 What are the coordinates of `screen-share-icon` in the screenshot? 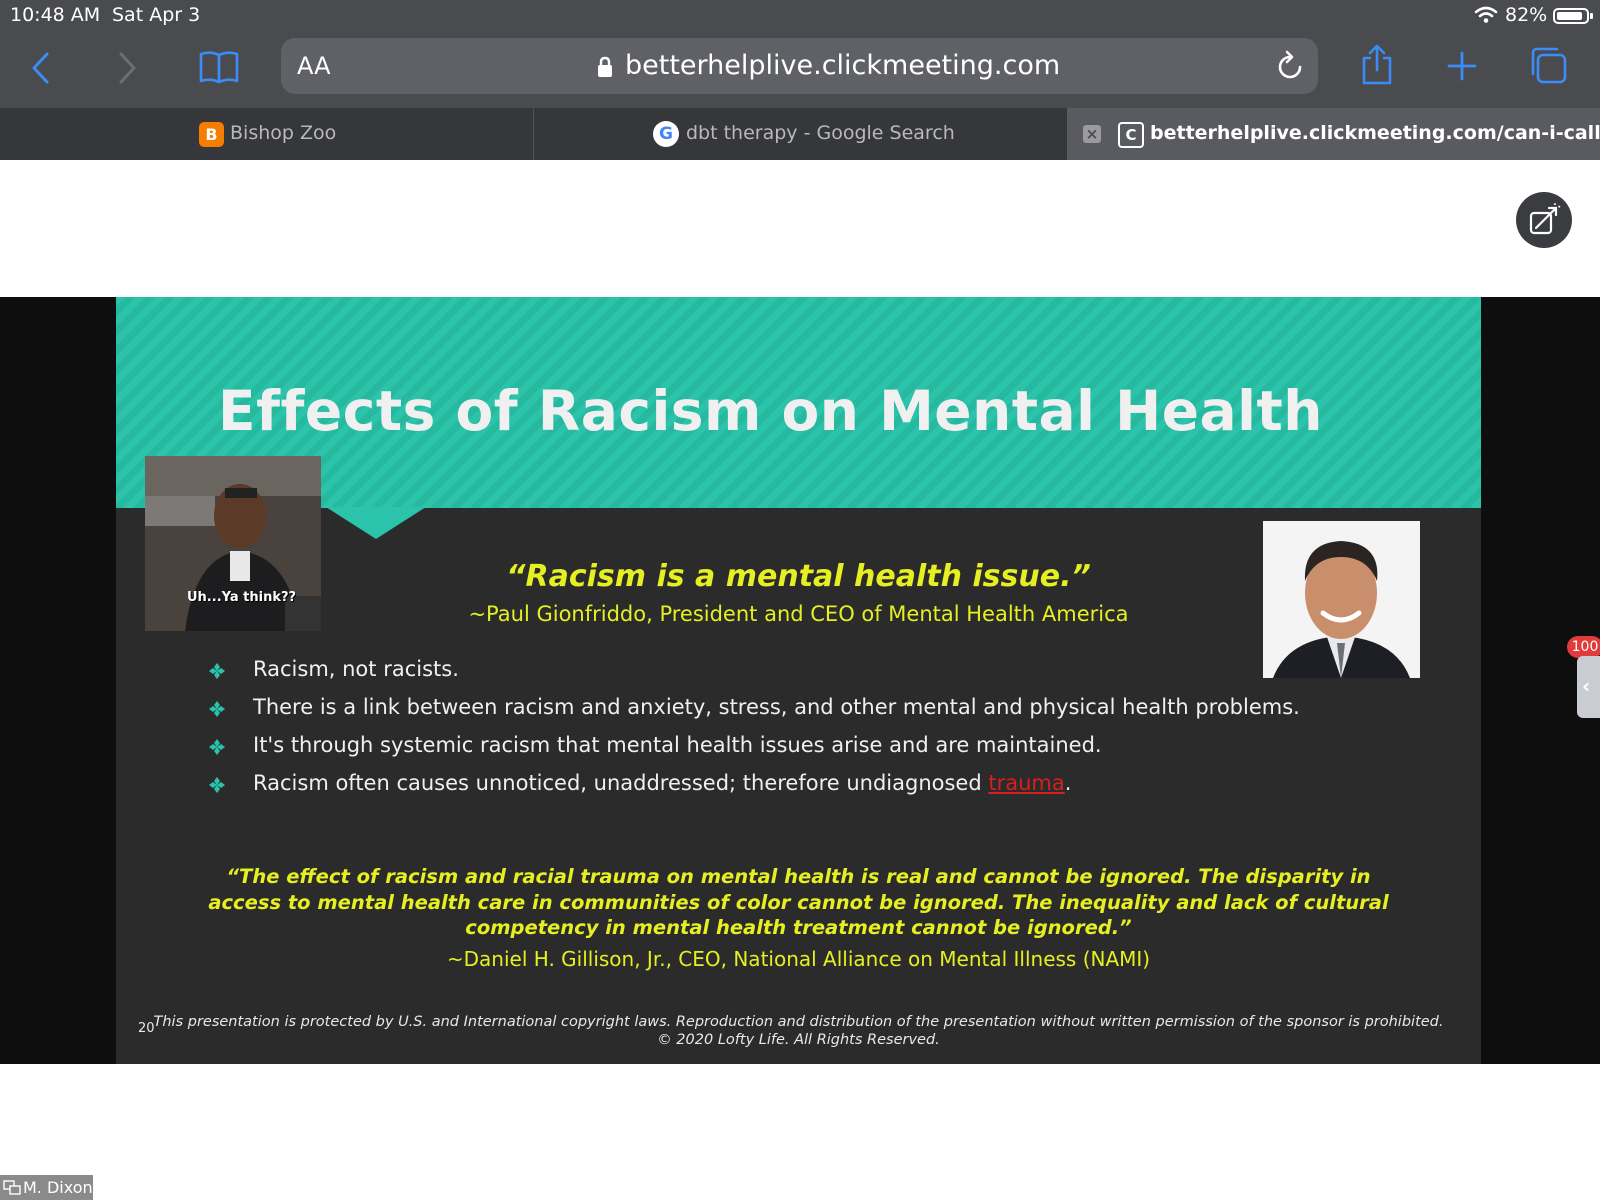 It's located at (12, 1187).